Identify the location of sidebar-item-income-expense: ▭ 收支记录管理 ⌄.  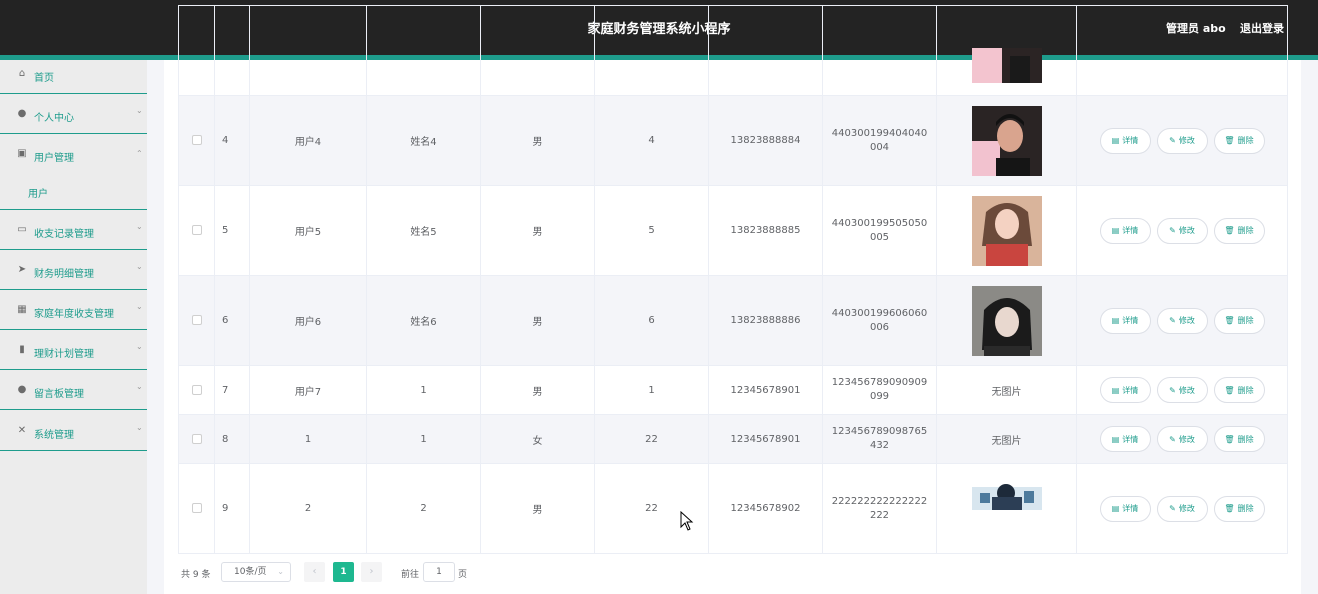
(73, 230).